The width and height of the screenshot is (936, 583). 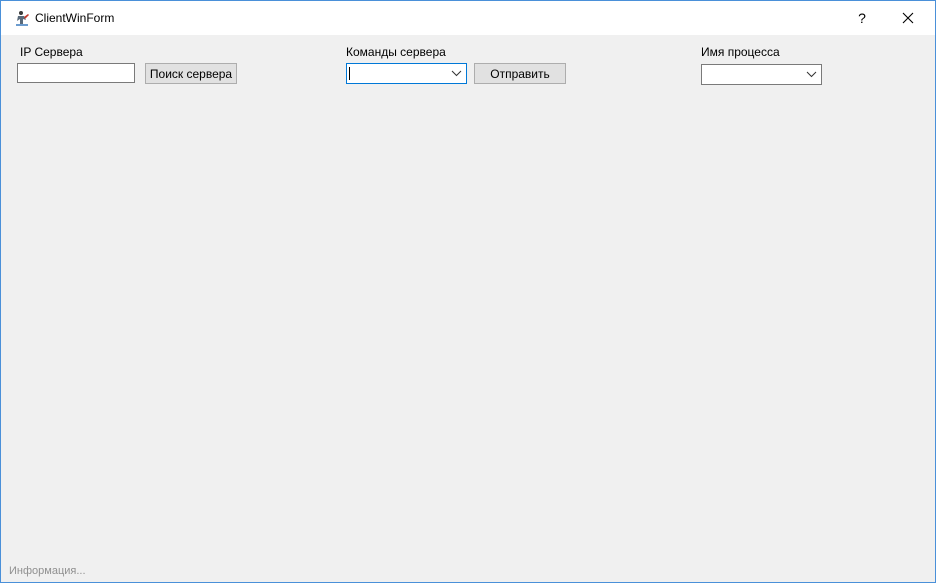 What do you see at coordinates (349, 73) in the screenshot?
I see `text-caret` at bounding box center [349, 73].